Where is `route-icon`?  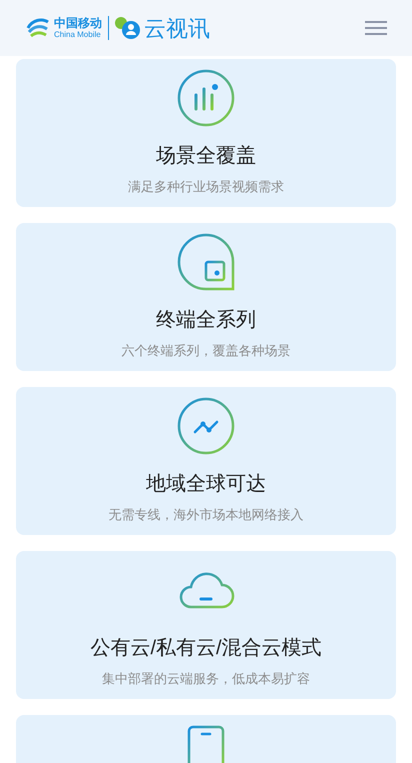
route-icon is located at coordinates (206, 426).